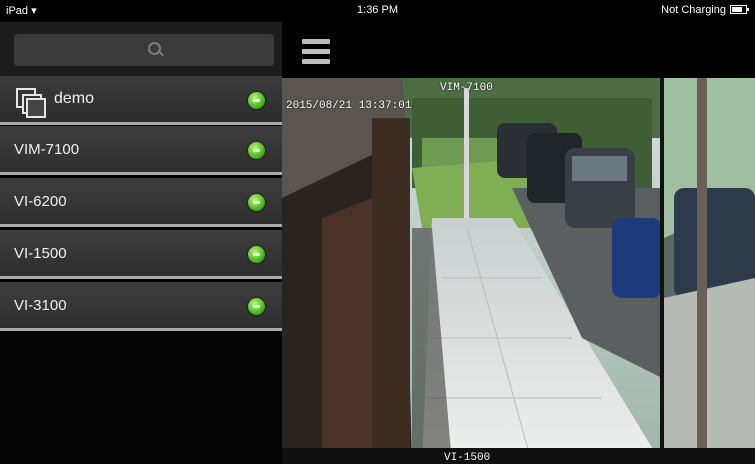  Describe the element at coordinates (154, 48) in the screenshot. I see `search-icon` at that location.